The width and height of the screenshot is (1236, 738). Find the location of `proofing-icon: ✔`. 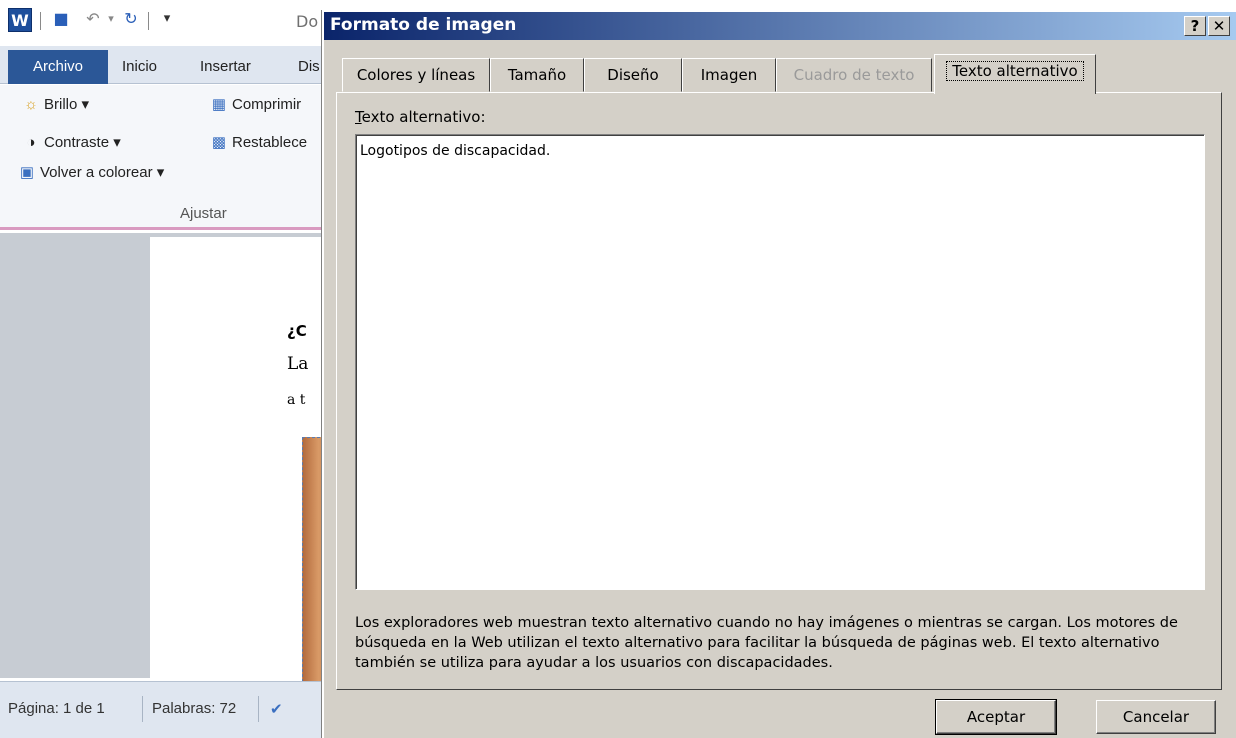

proofing-icon: ✔ is located at coordinates (276, 709).